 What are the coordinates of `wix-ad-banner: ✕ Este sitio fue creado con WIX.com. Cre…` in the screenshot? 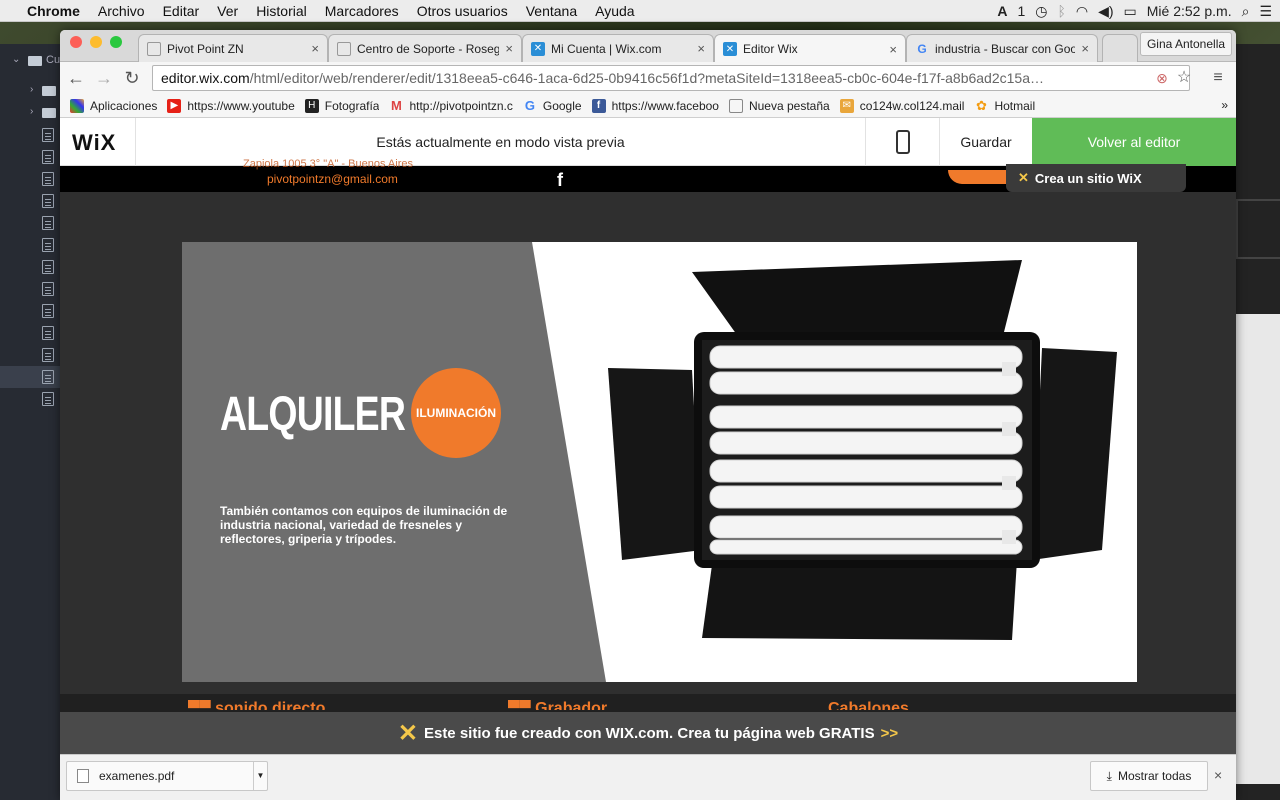 It's located at (648, 733).